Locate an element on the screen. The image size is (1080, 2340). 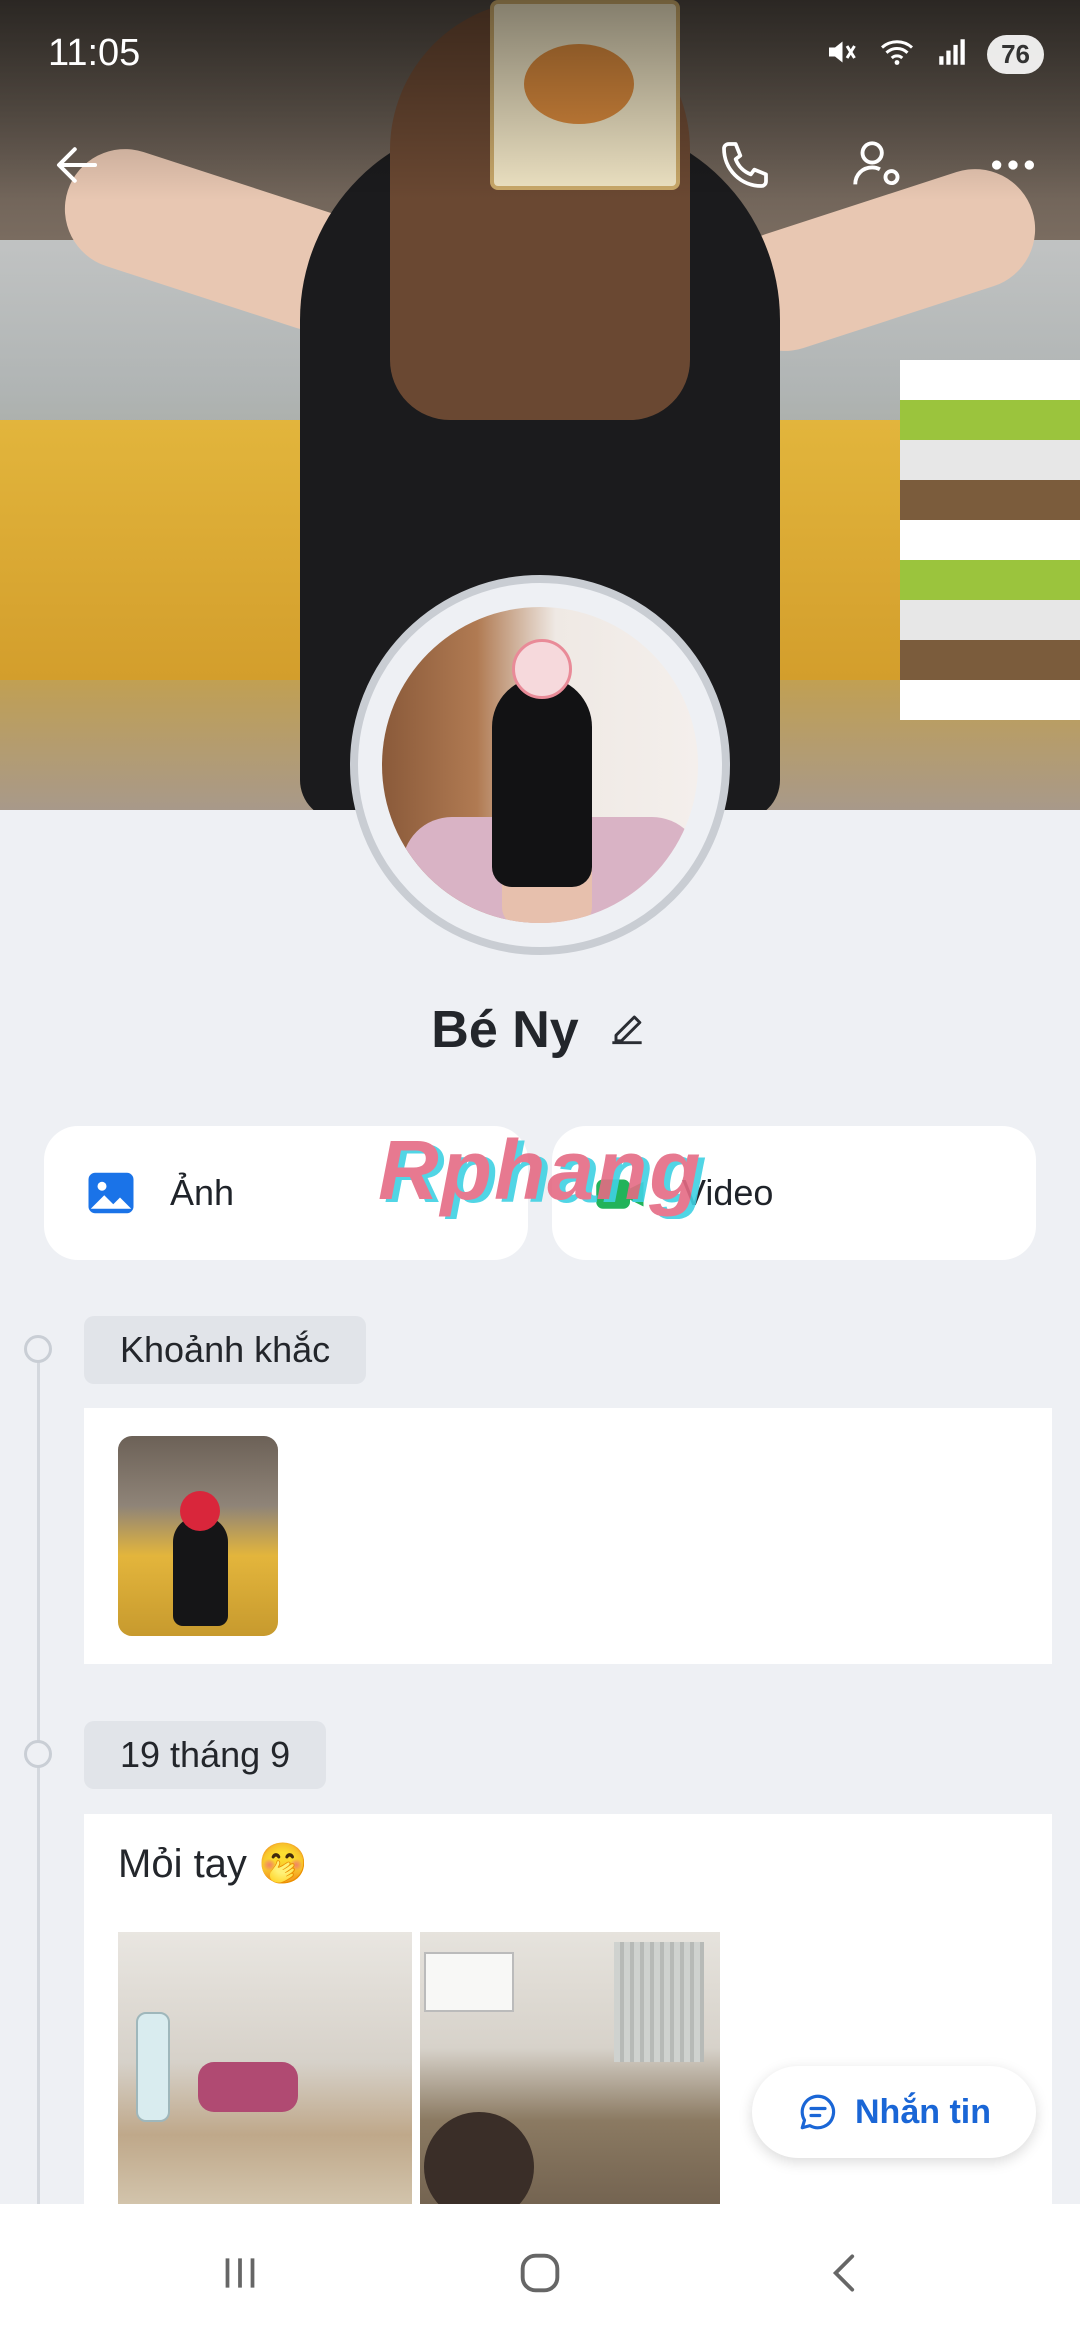
date-label: 19 tháng 9 is located at coordinates (205, 1755).